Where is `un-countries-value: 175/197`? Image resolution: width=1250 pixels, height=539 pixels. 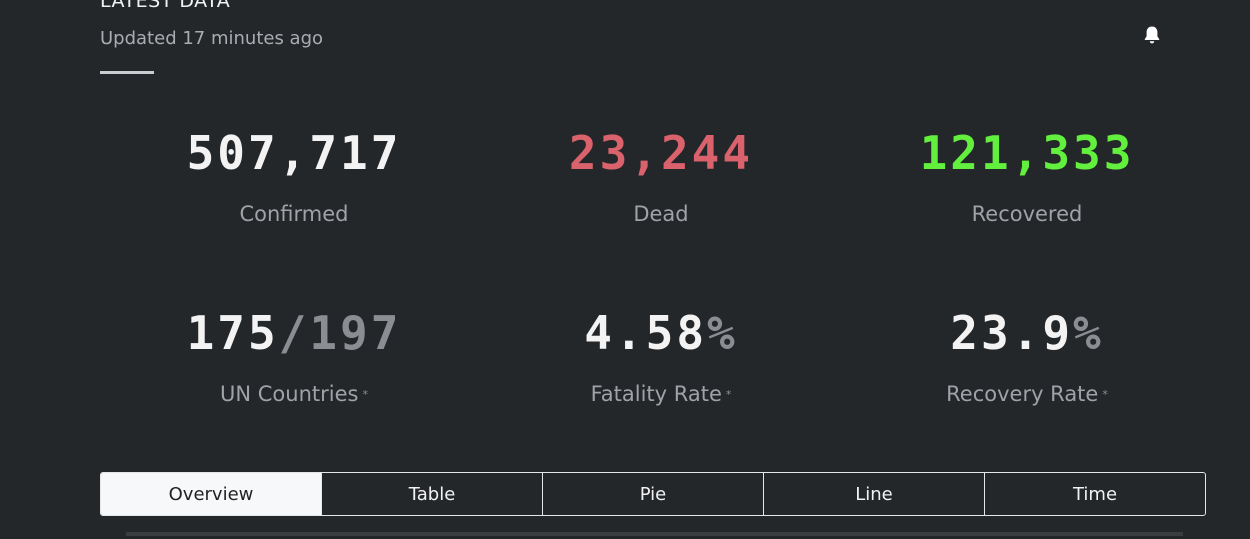
un-countries-value: 175/197 is located at coordinates (294, 333).